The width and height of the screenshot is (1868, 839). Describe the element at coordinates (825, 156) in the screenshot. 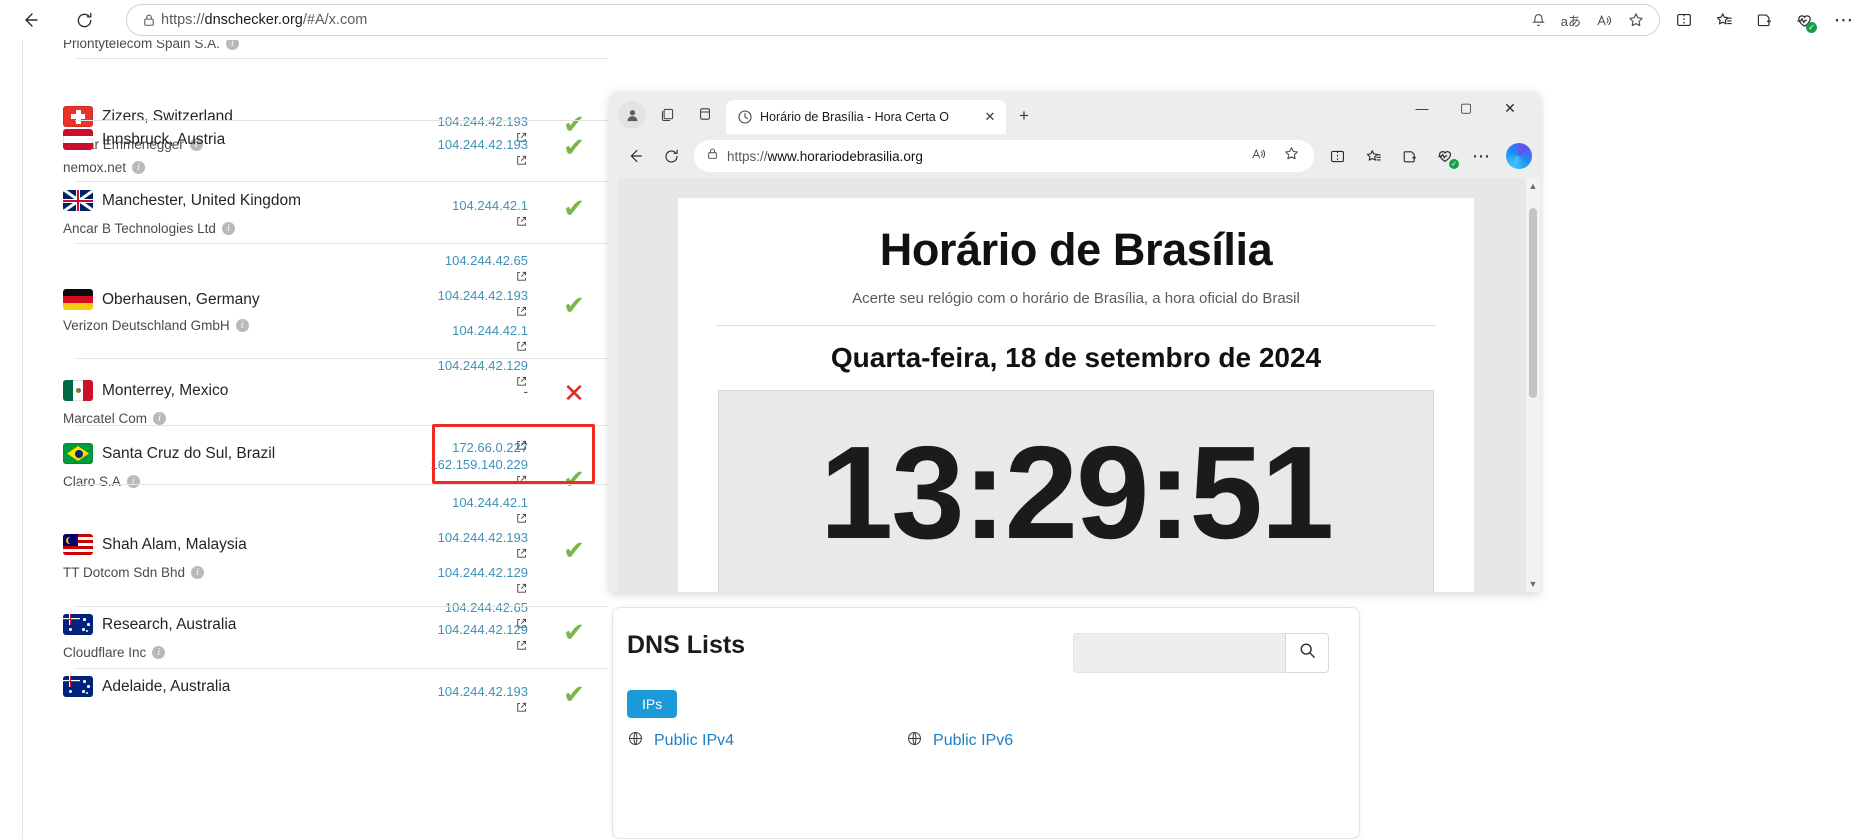

I see `inner-address-url: https://www.horariodebrasilia.org` at that location.